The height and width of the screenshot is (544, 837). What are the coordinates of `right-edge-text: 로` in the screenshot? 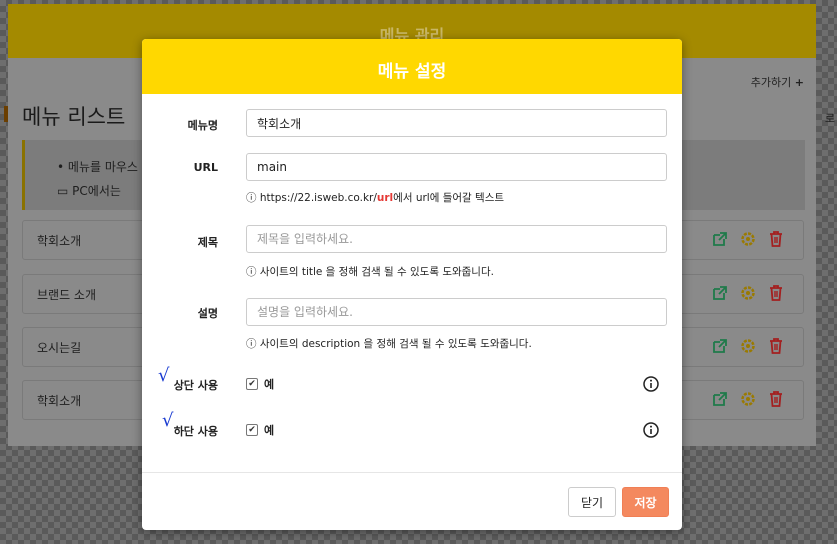 It's located at (829, 118).